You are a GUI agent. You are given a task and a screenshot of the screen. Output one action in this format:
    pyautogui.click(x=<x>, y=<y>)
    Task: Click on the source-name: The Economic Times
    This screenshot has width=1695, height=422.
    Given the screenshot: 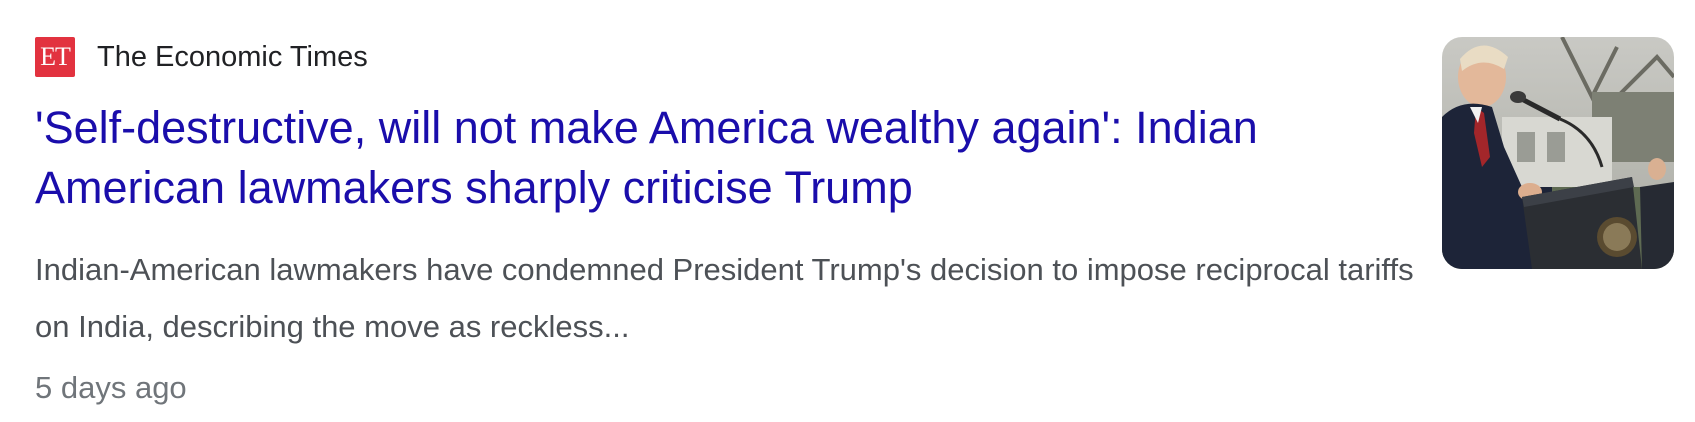 What is the action you would take?
    pyautogui.click(x=232, y=56)
    